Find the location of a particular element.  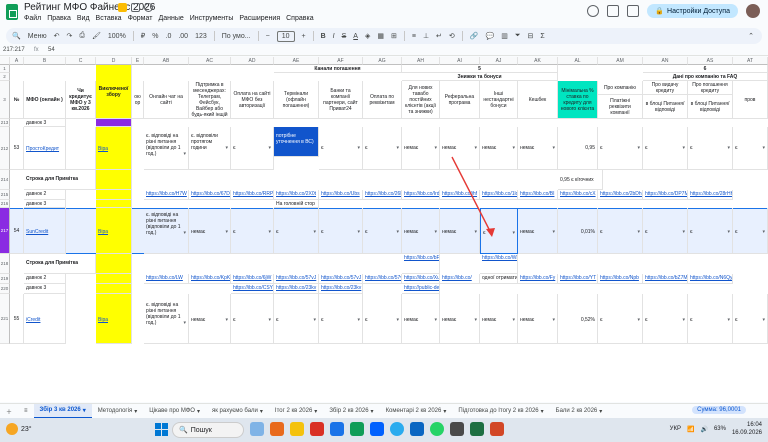

link-icon: 🔗 is located at coordinates (474, 36).